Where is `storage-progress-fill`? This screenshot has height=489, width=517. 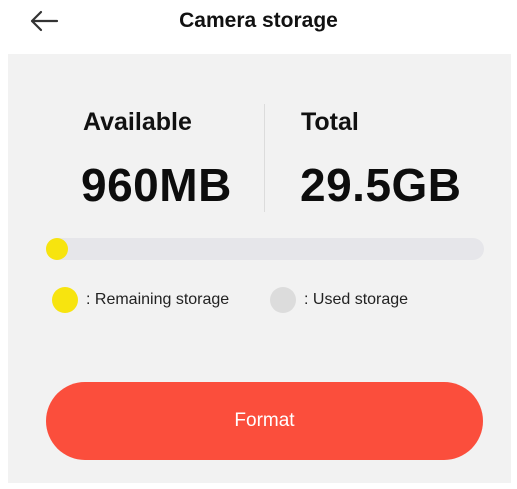 storage-progress-fill is located at coordinates (57, 249).